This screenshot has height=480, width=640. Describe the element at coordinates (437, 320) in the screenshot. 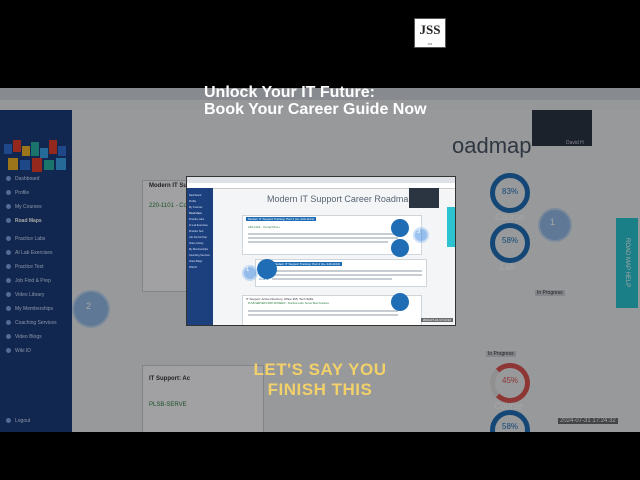

I see `fg-timestamp: 2024-07-31 17:24:32` at that location.